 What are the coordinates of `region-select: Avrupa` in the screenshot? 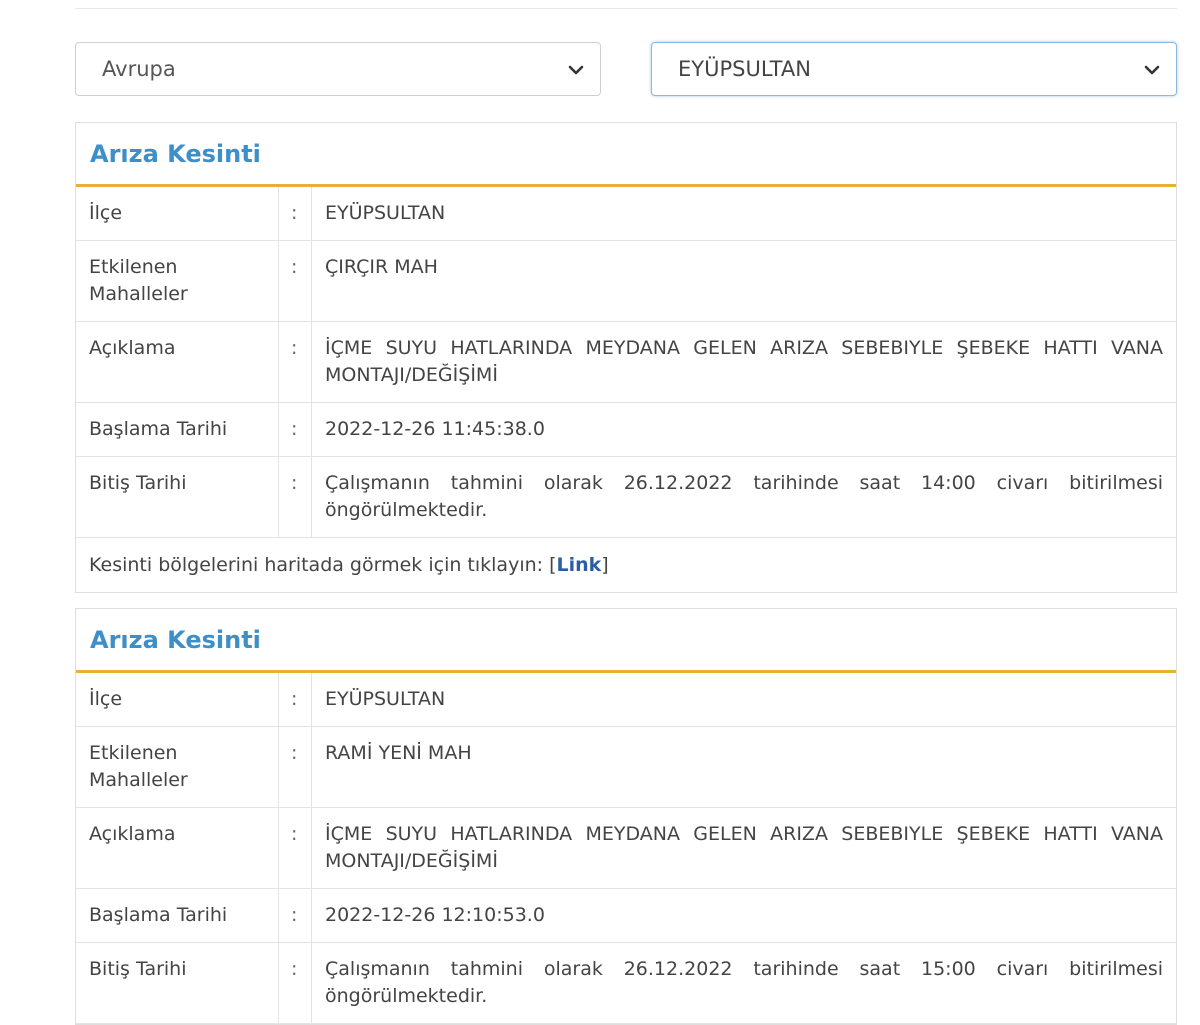 It's located at (338, 69).